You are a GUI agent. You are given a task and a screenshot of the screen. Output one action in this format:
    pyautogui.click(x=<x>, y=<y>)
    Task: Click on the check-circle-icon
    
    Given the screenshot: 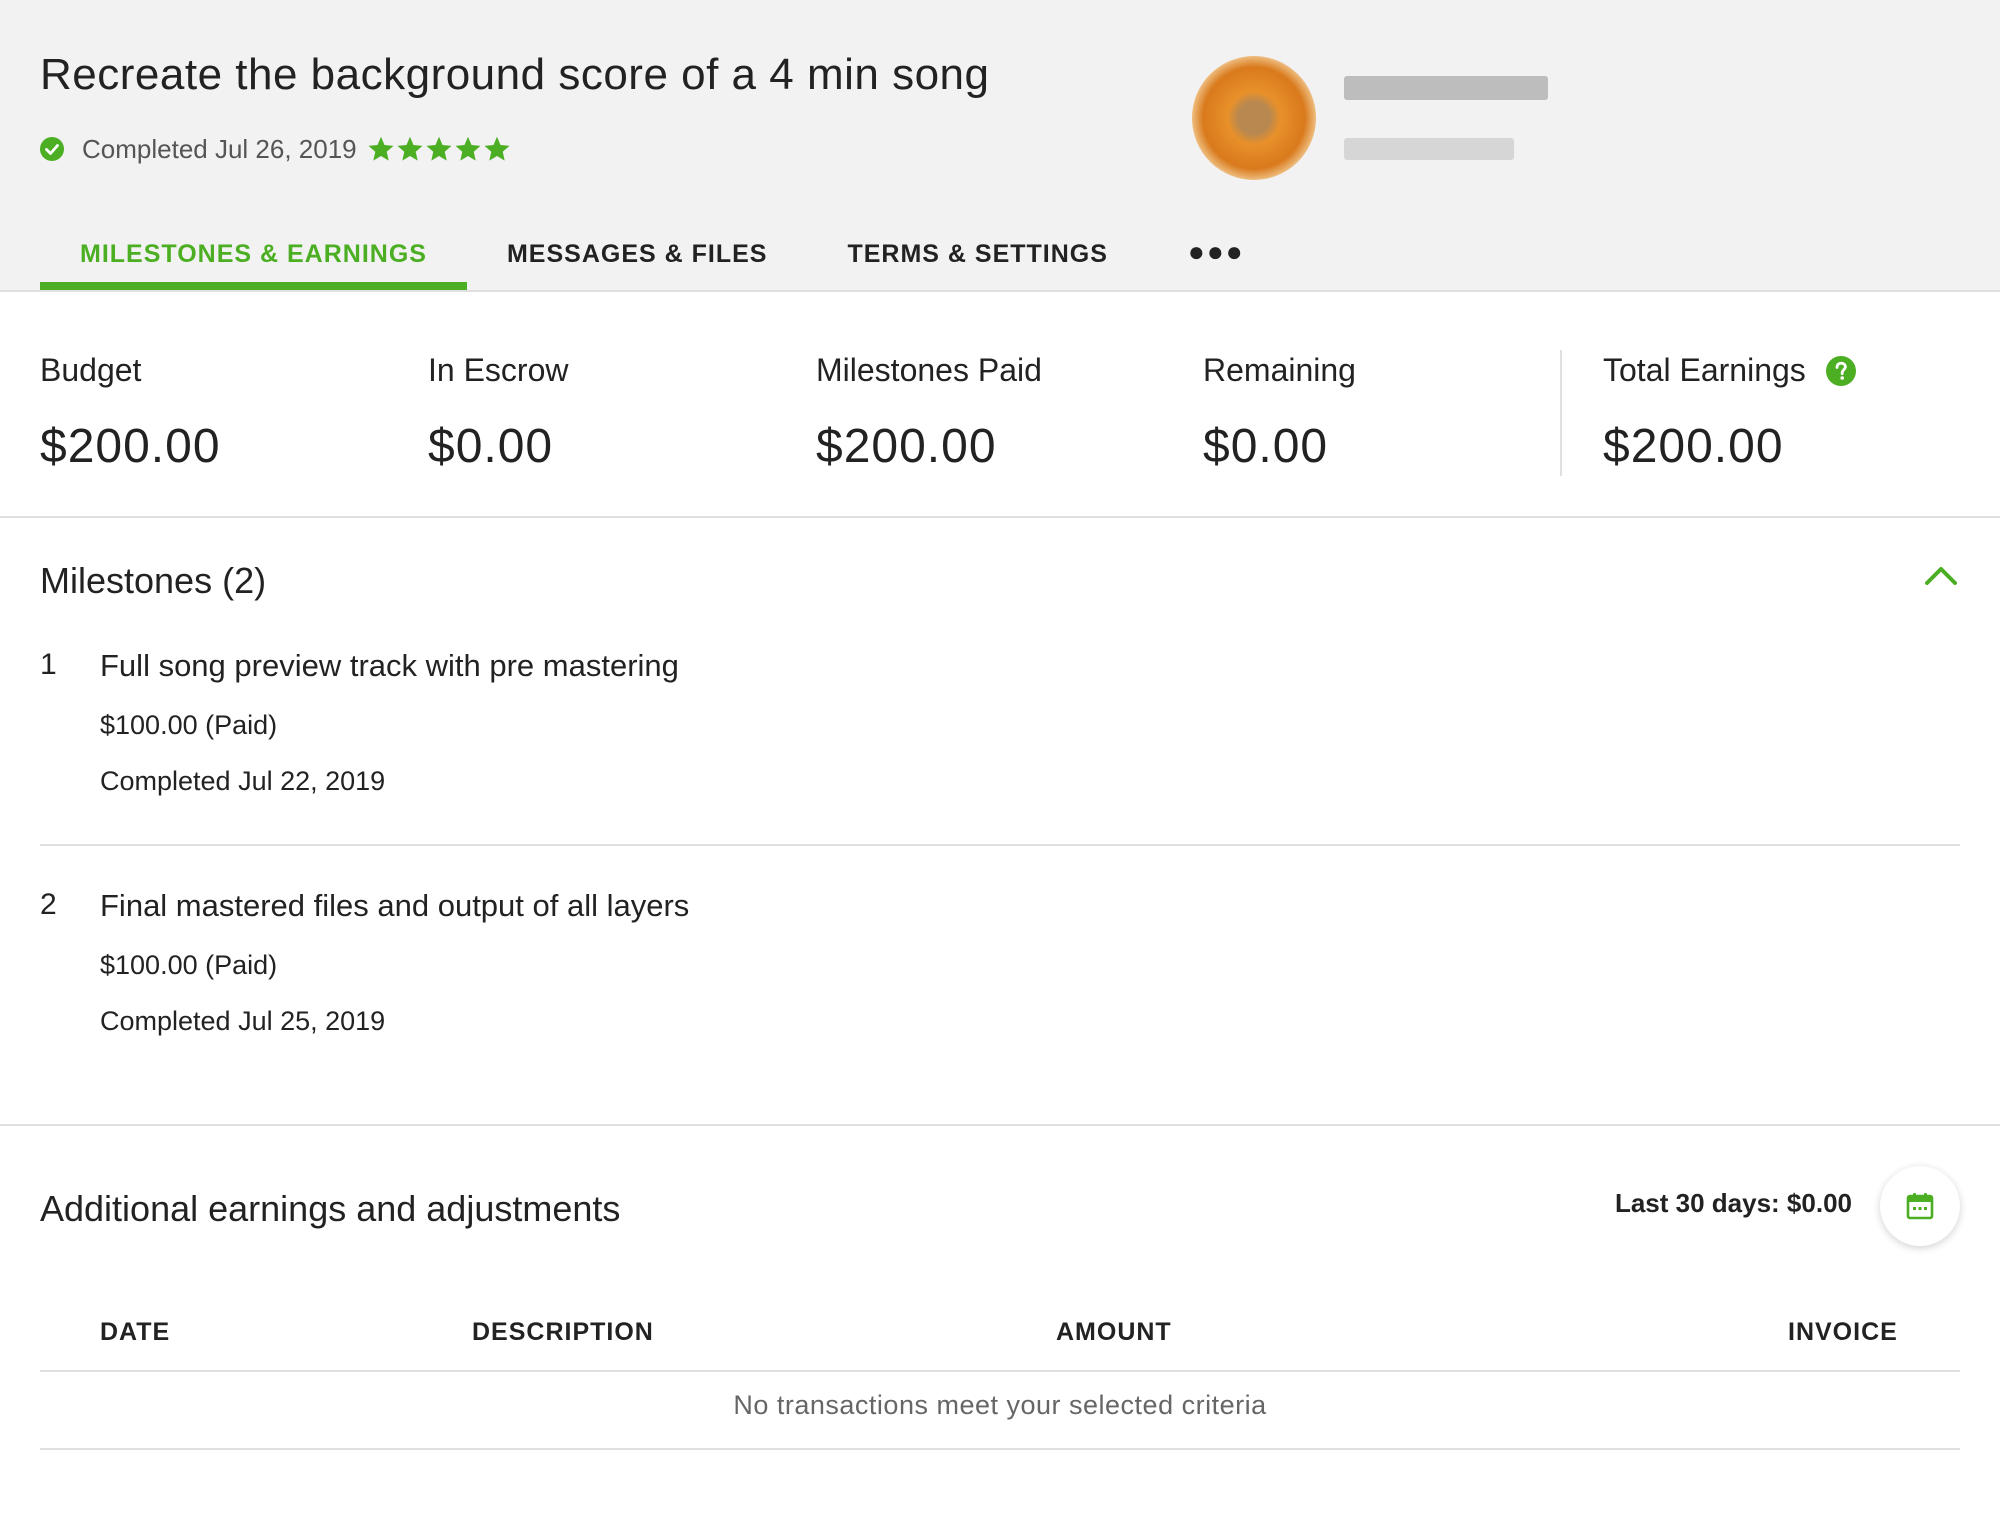 What is the action you would take?
    pyautogui.click(x=52, y=149)
    